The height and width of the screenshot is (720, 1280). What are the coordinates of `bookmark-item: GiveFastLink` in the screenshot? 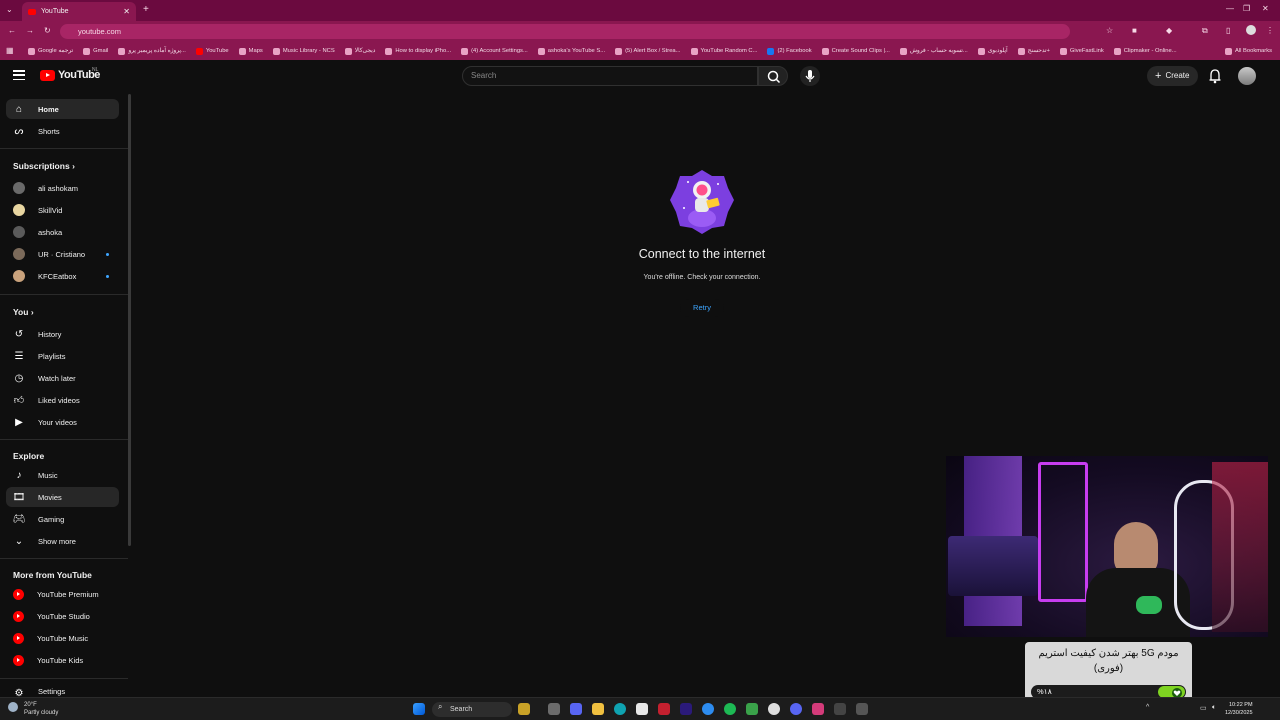 It's located at (1081, 51).